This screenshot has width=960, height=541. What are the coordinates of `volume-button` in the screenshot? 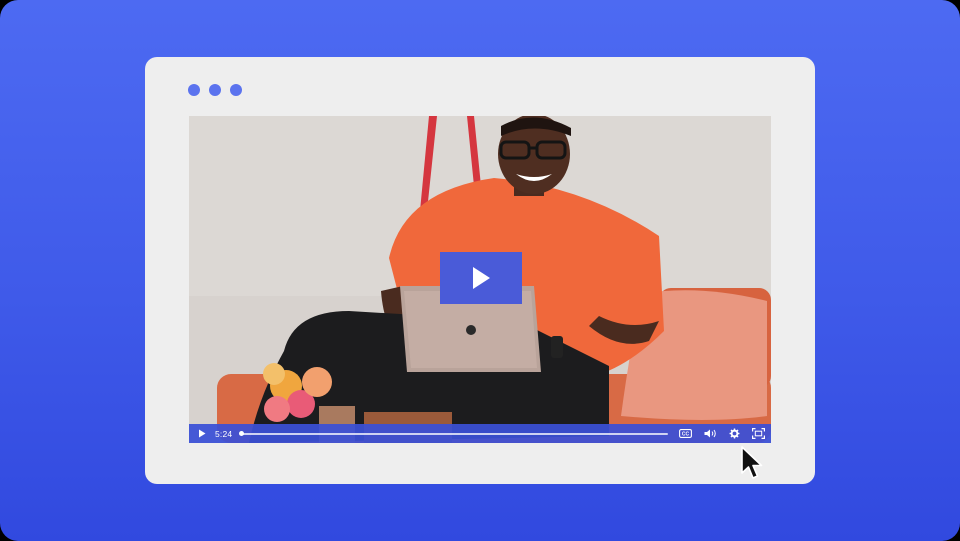 It's located at (710, 433).